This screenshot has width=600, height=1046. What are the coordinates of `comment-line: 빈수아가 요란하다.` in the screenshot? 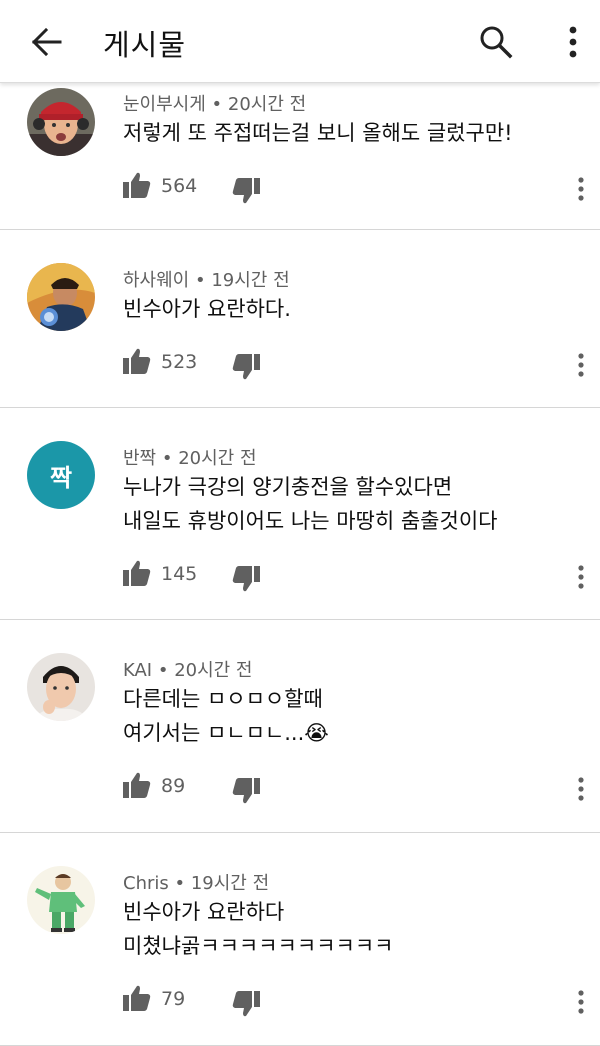 It's located at (207, 309).